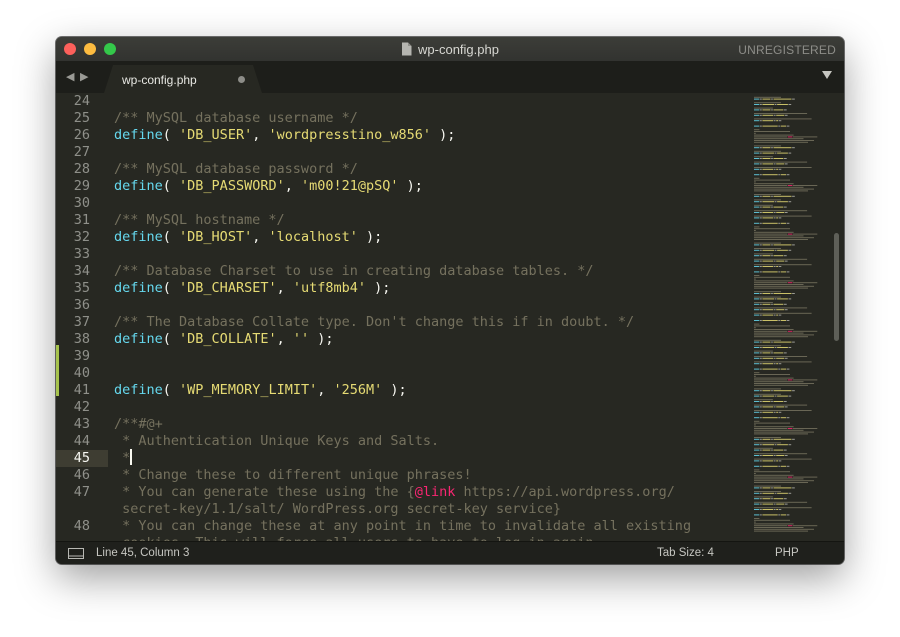 The height and width of the screenshot is (637, 900). Describe the element at coordinates (685, 553) in the screenshot. I see `tab-size-selector: Tab Size: 4` at that location.